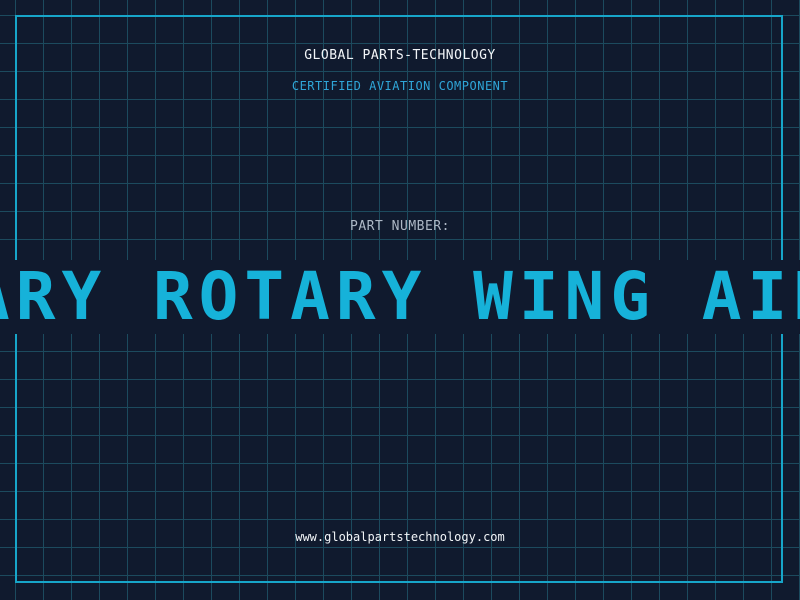 The width and height of the screenshot is (800, 600). I want to click on website-url: www.globalpartstechnology.com, so click(400, 537).